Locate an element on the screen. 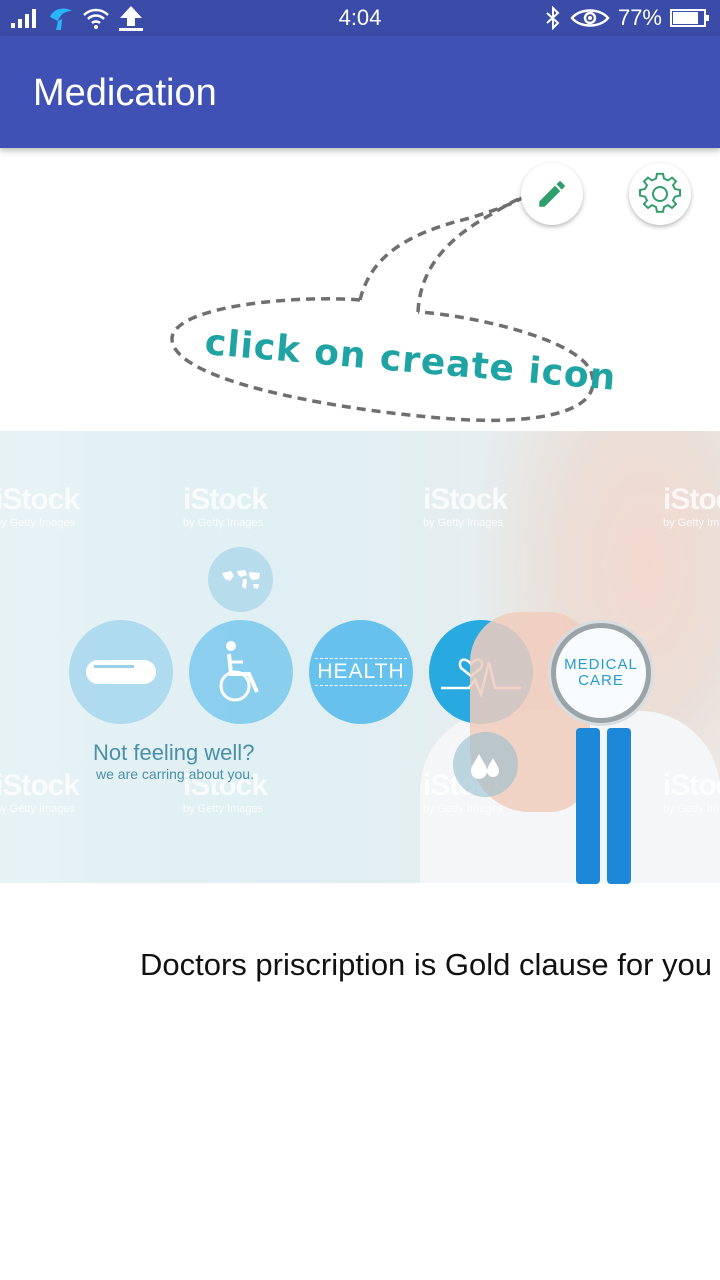 The image size is (720, 1280). status-bar: 4:04 77% is located at coordinates (360, 18).